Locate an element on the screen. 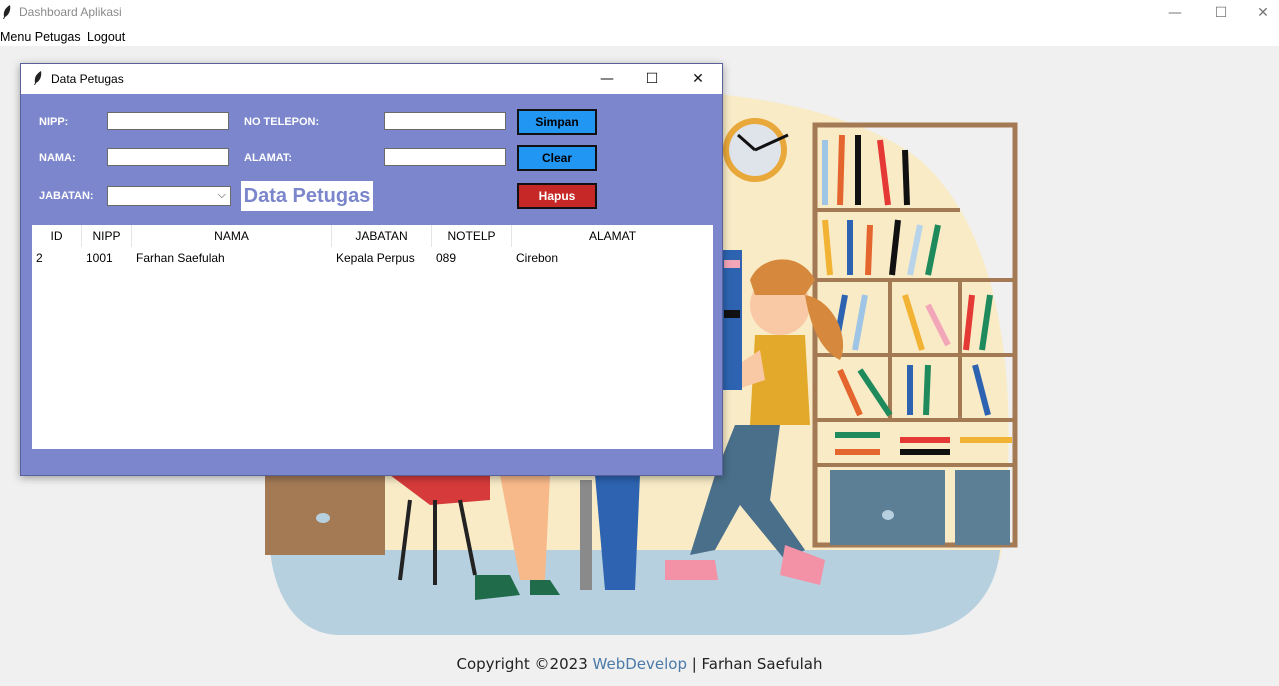  footer-link: WebDevelop is located at coordinates (640, 664).